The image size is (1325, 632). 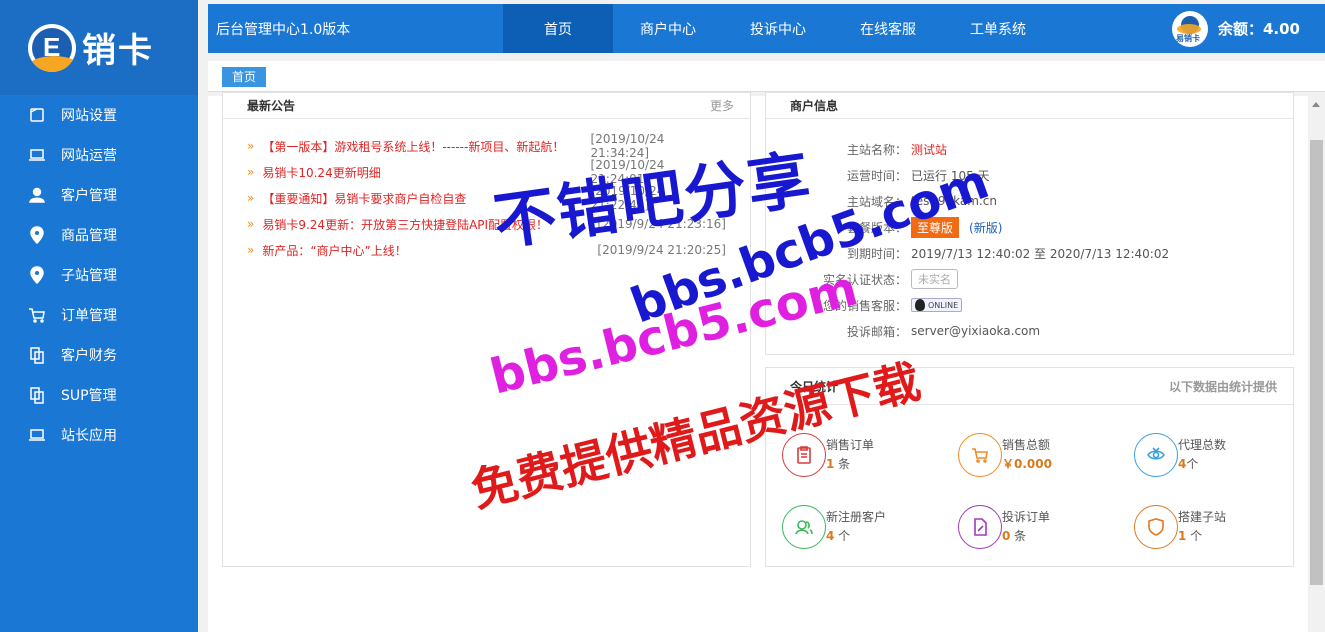 What do you see at coordinates (998, 28) in the screenshot?
I see `nav-ticket-system: 工单系统` at bounding box center [998, 28].